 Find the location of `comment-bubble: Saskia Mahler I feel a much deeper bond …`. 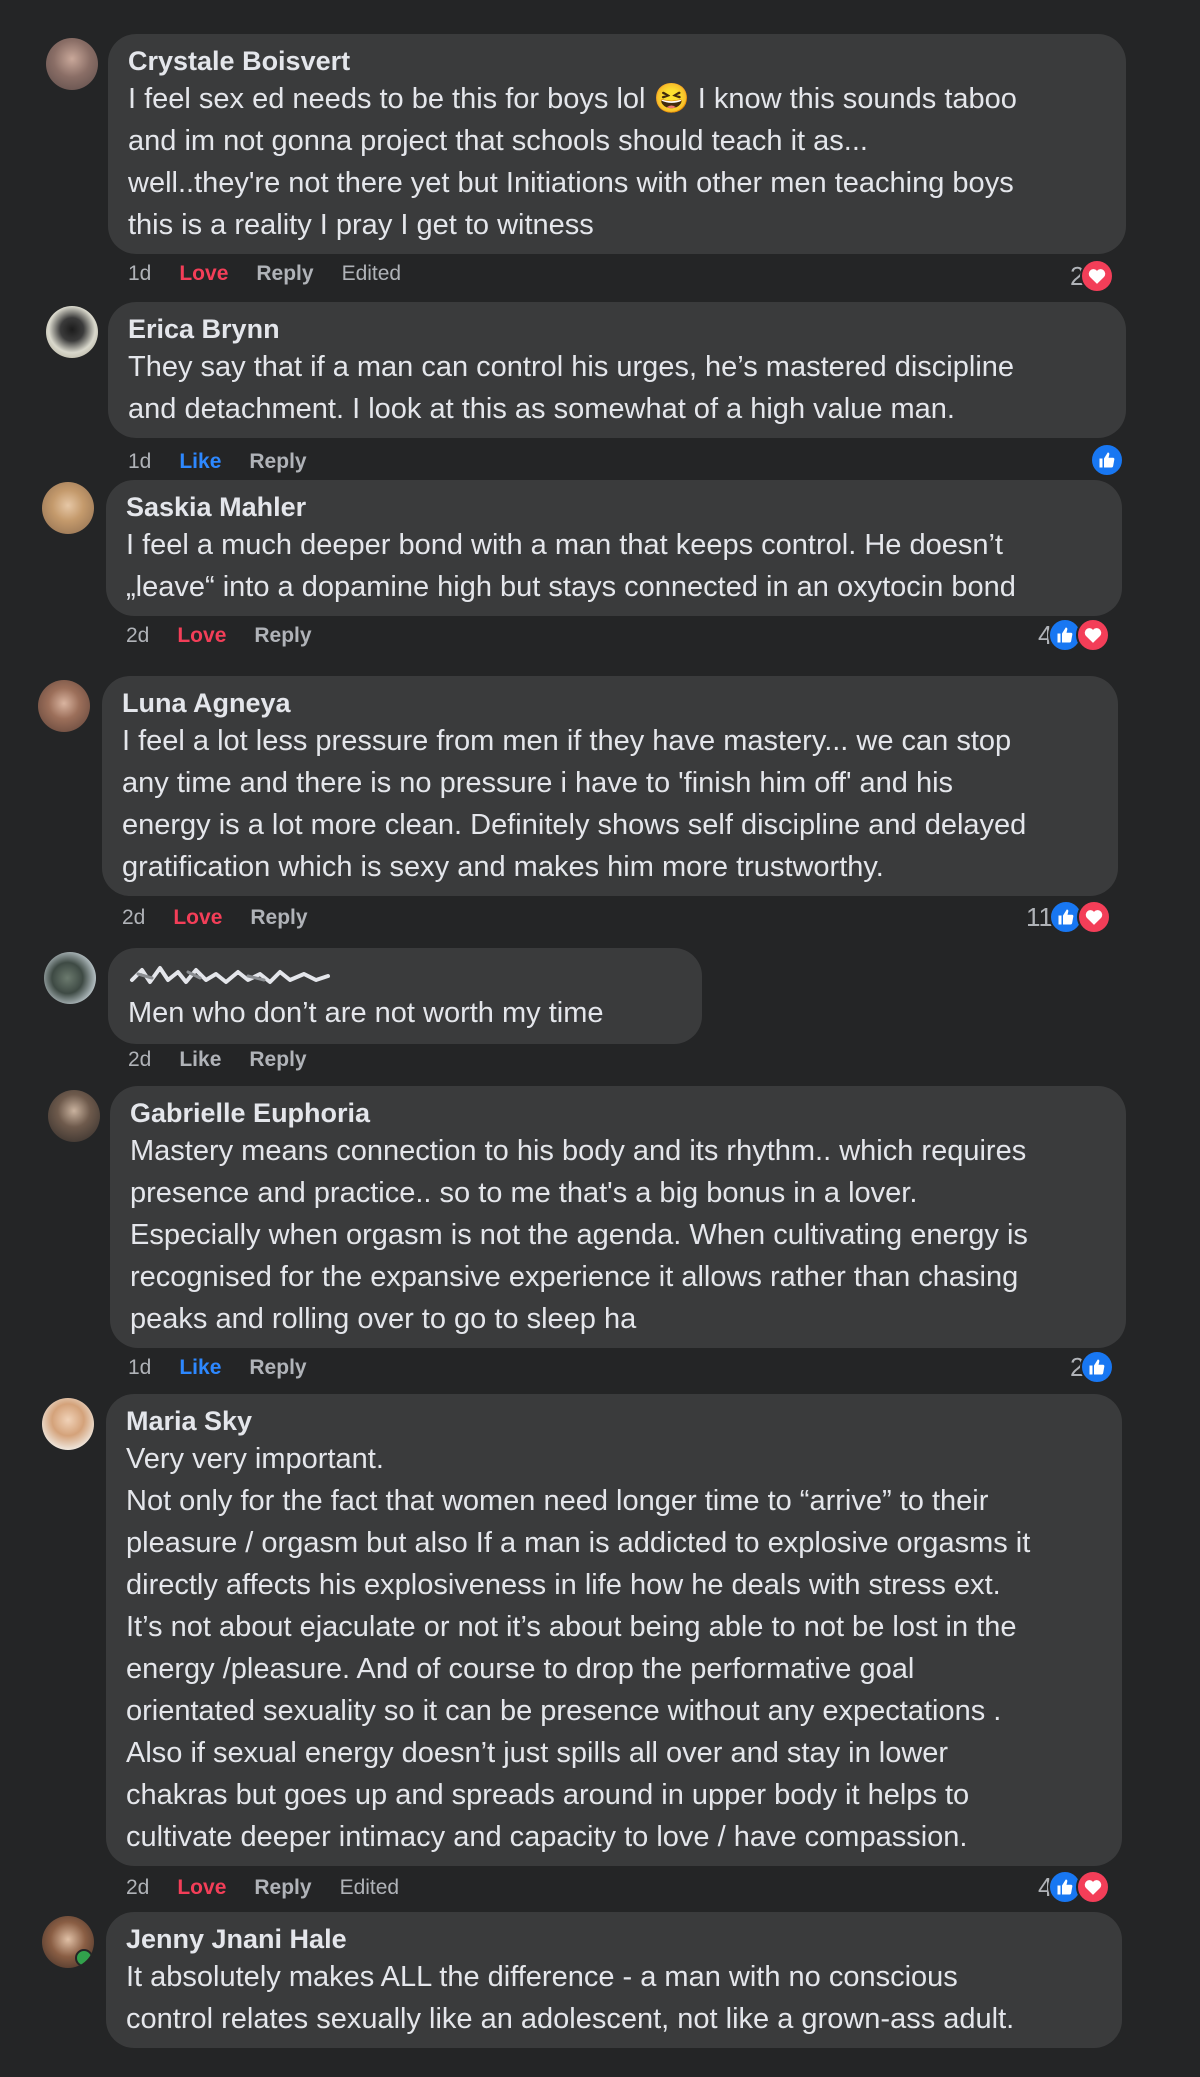

comment-bubble: Saskia Mahler I feel a much deeper bond … is located at coordinates (614, 548).